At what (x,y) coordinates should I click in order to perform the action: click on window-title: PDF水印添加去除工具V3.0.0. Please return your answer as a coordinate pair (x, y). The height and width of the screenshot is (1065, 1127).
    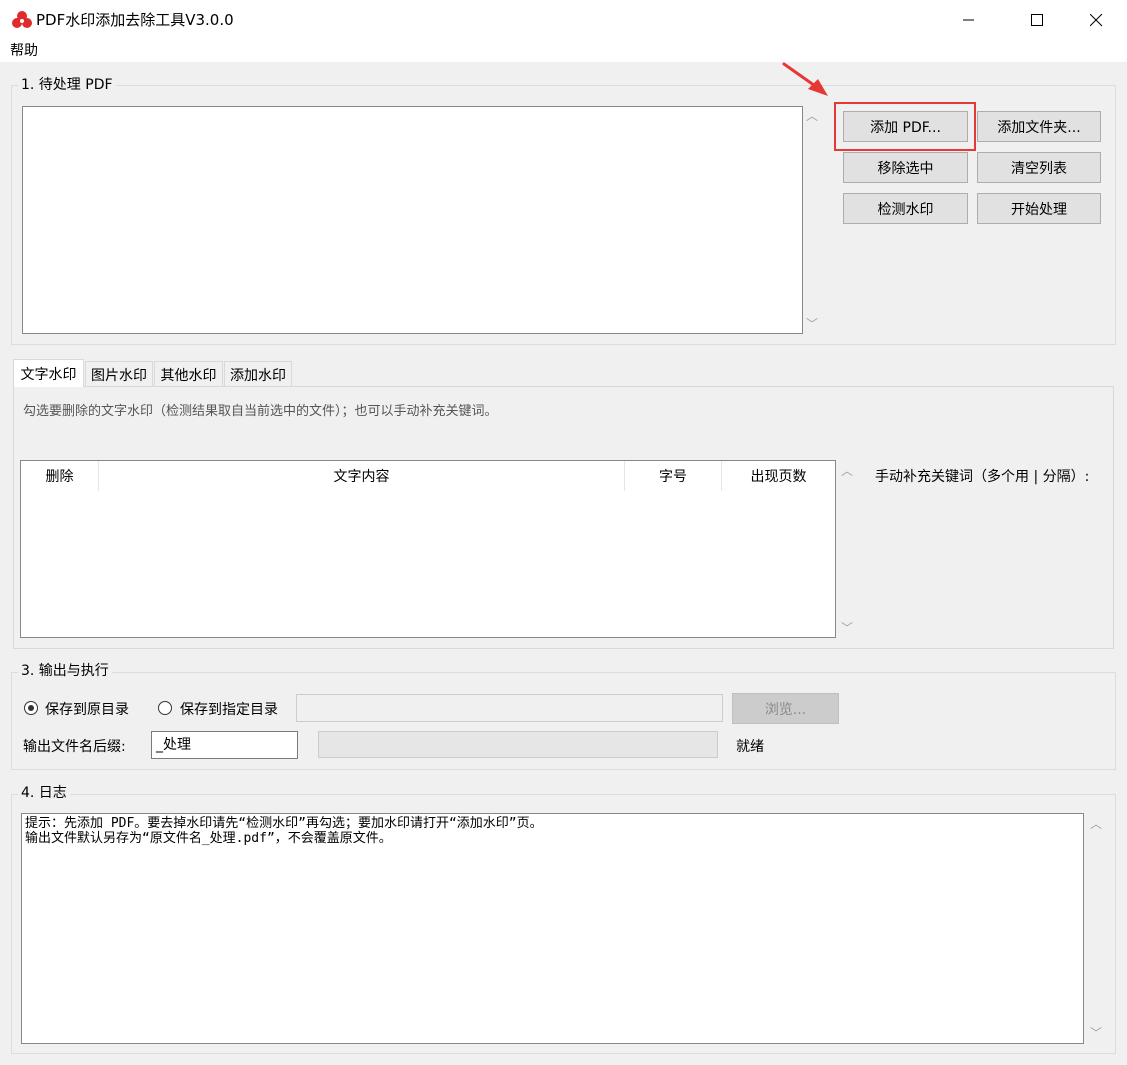
    Looking at the image, I should click on (135, 20).